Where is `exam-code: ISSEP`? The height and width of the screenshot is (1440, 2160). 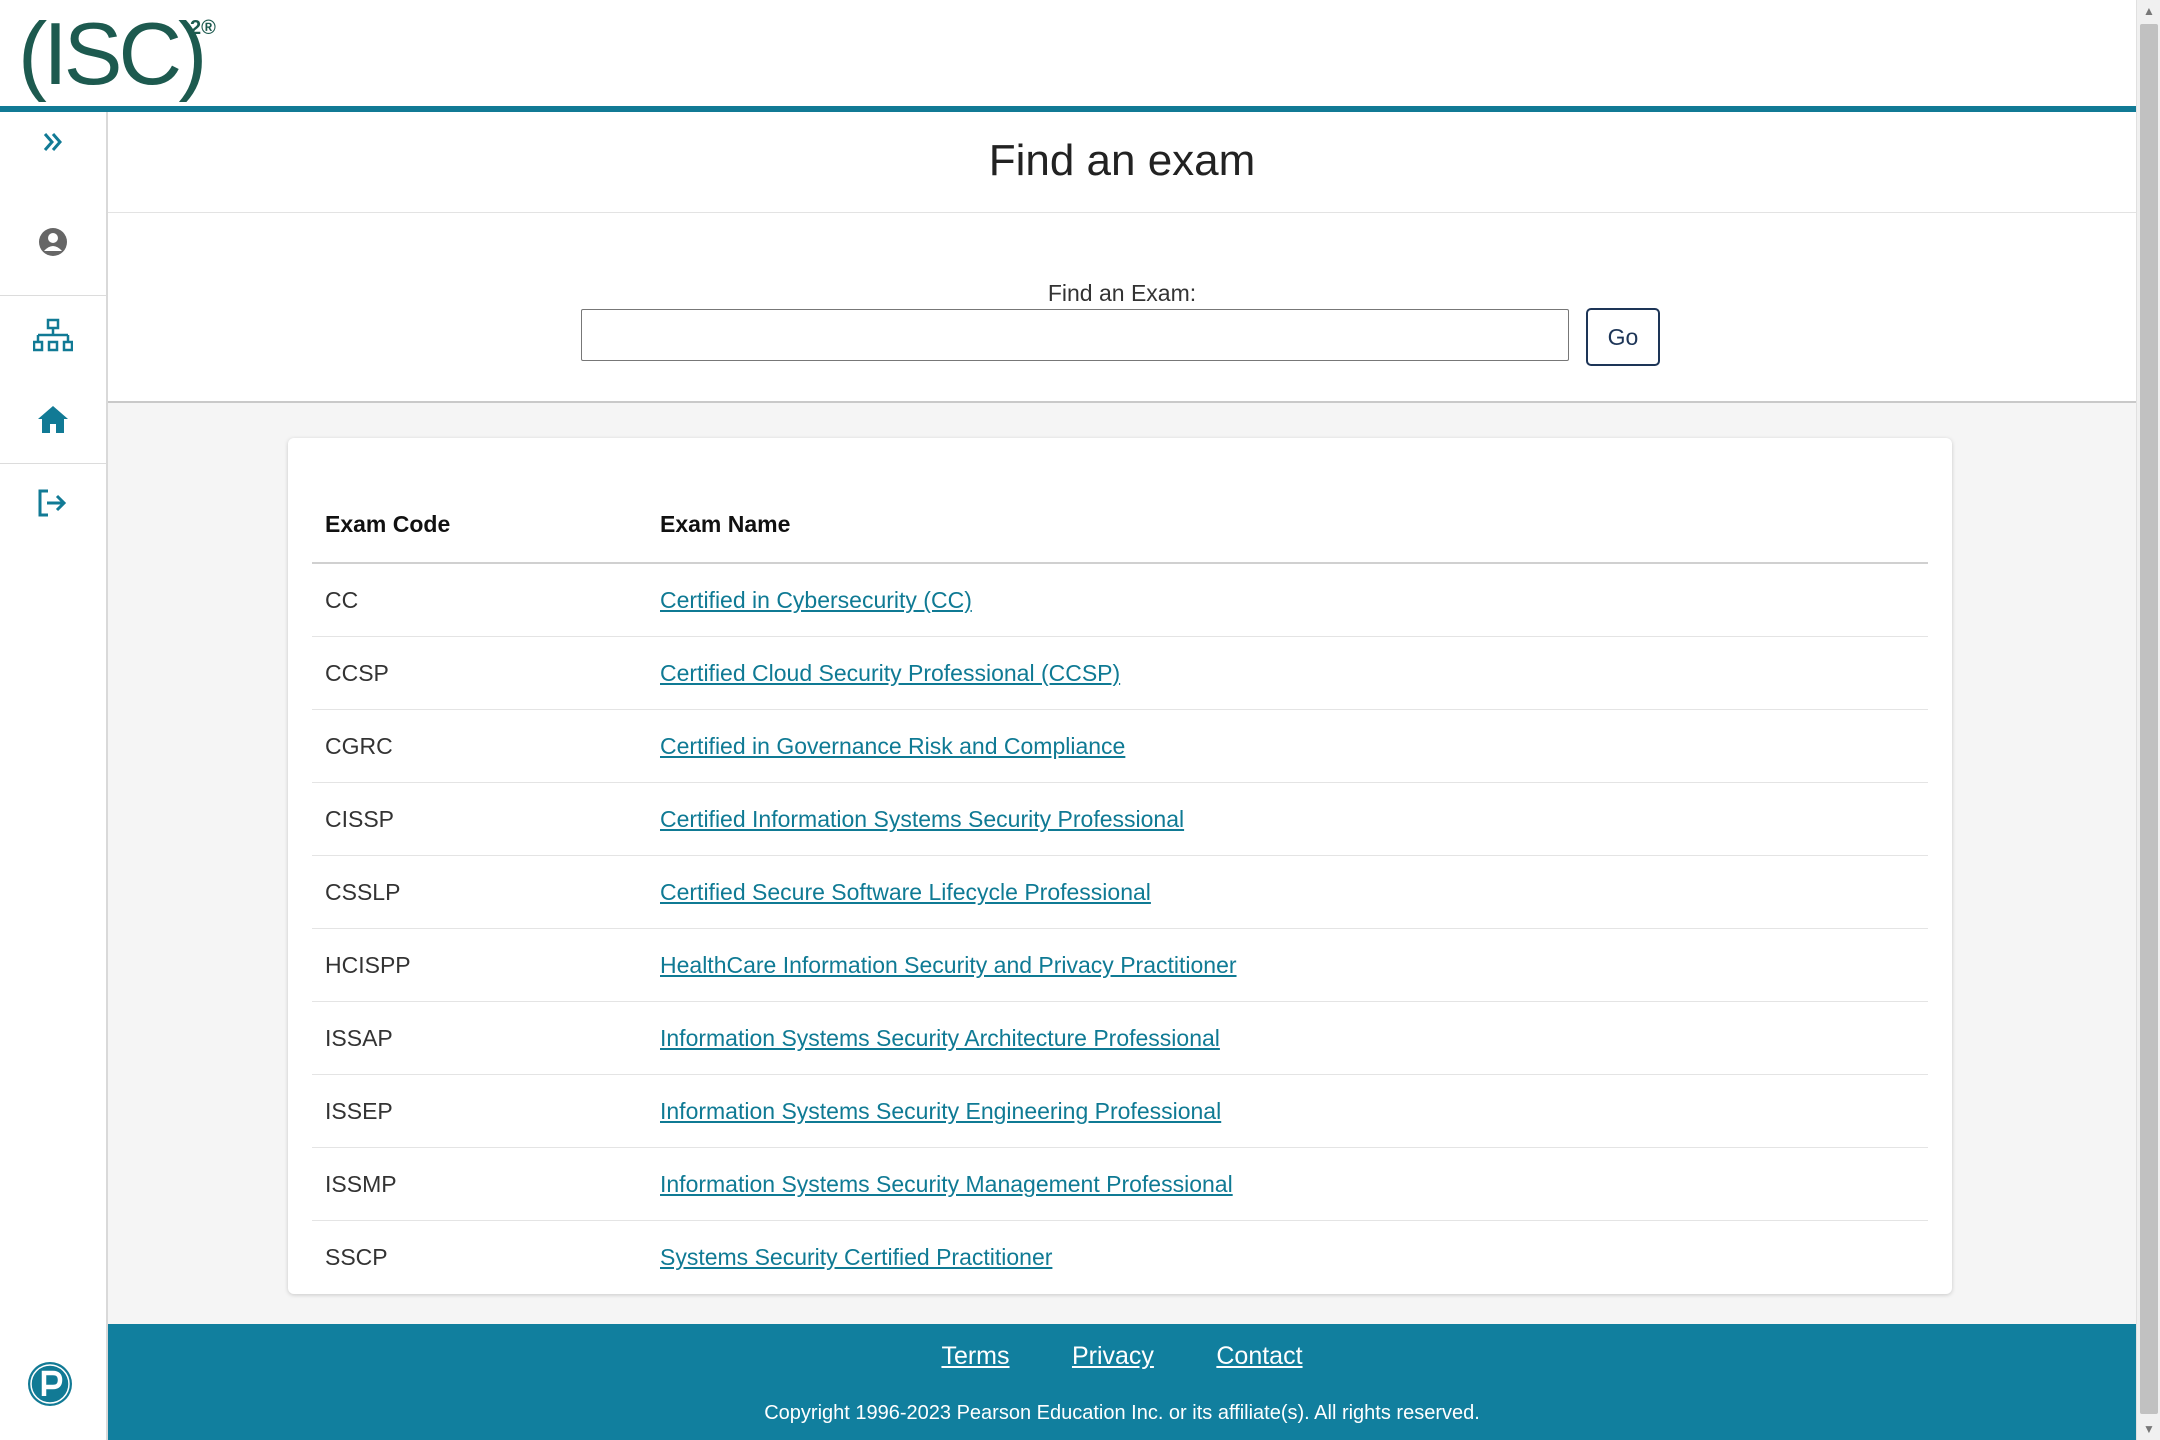 exam-code: ISSEP is located at coordinates (479, 1111).